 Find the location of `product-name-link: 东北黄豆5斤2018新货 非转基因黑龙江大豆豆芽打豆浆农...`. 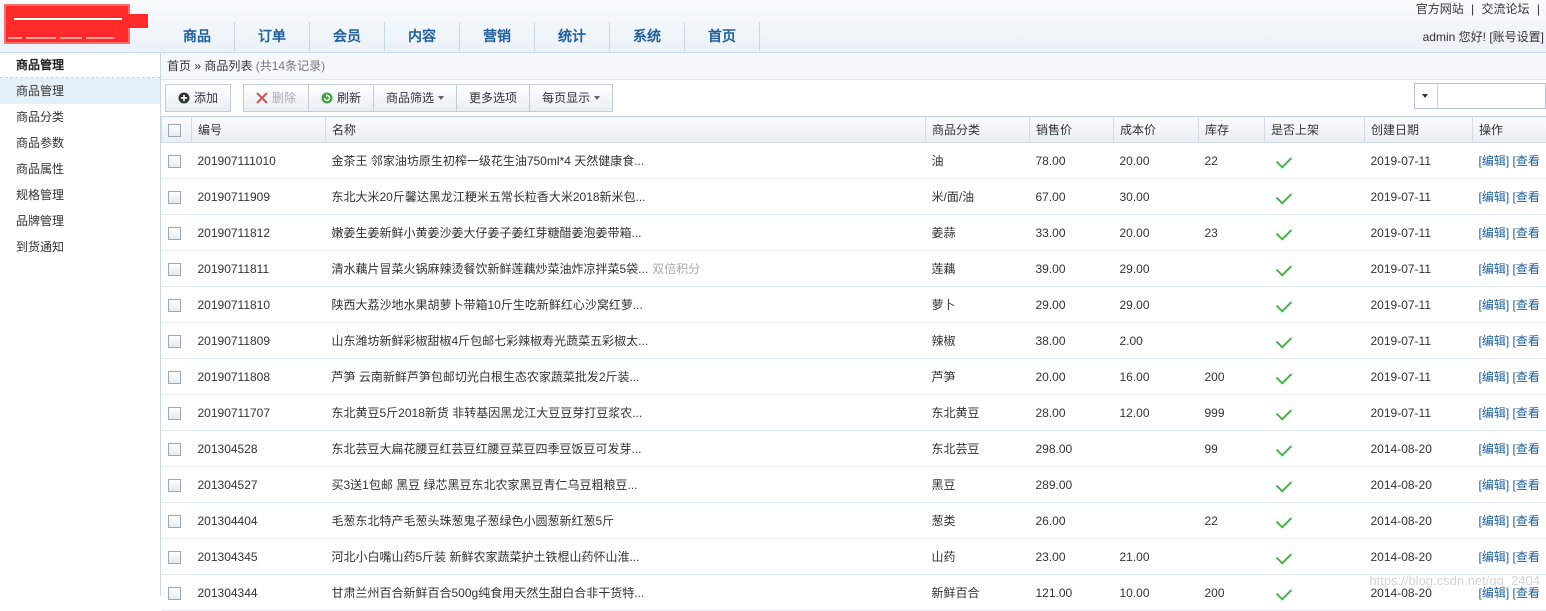

product-name-link: 东北黄豆5斤2018新货 非转基因黑龙江大豆豆芽打豆浆农... is located at coordinates (487, 413).